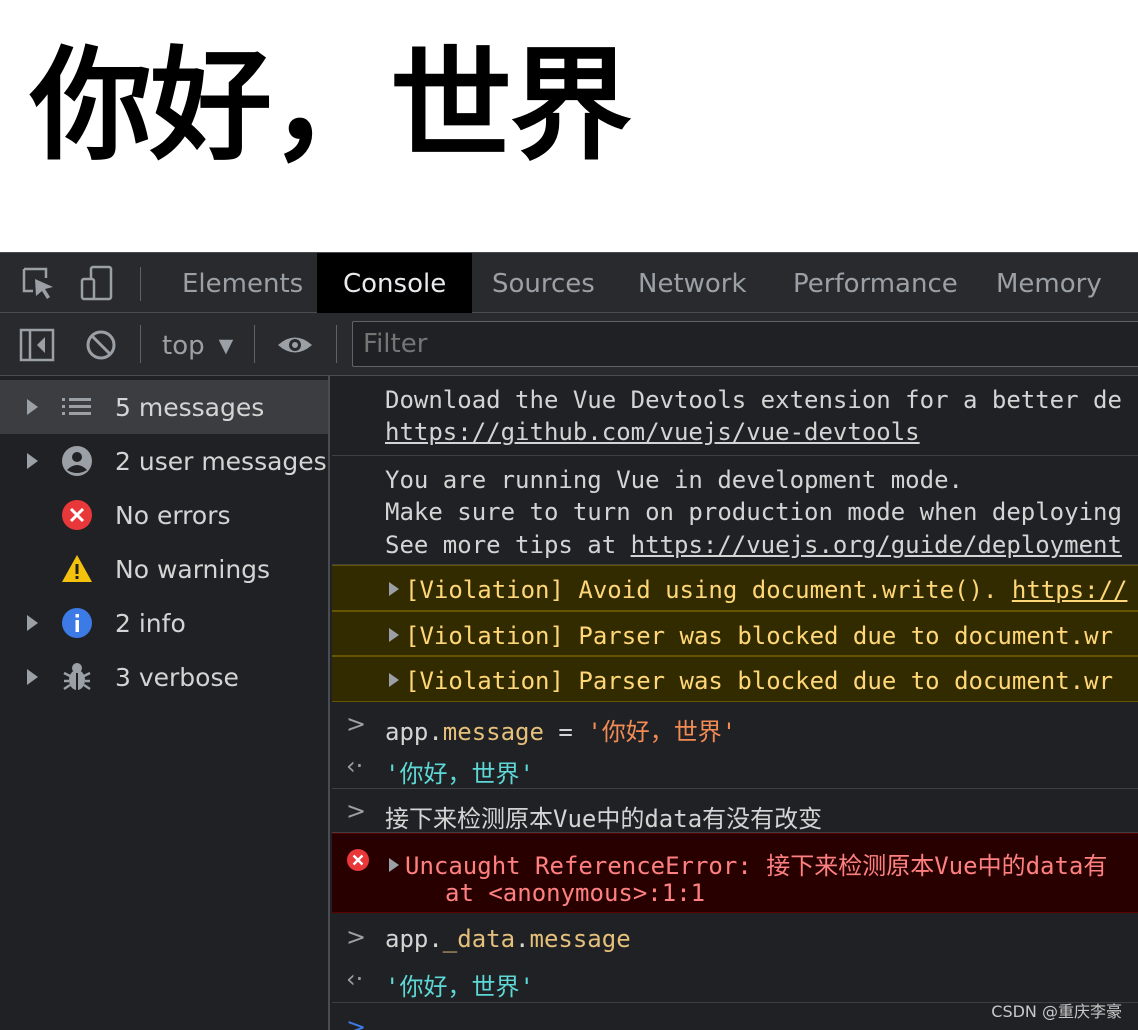 The image size is (1138, 1030). I want to click on tab-memory: Memory, so click(1049, 283).